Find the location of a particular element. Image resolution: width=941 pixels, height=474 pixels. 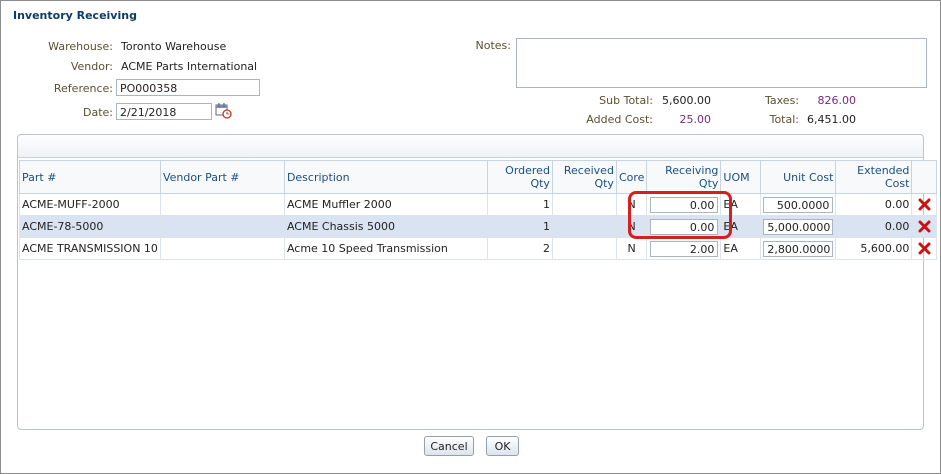

col-received-qty: Received Qty is located at coordinates (584, 177).